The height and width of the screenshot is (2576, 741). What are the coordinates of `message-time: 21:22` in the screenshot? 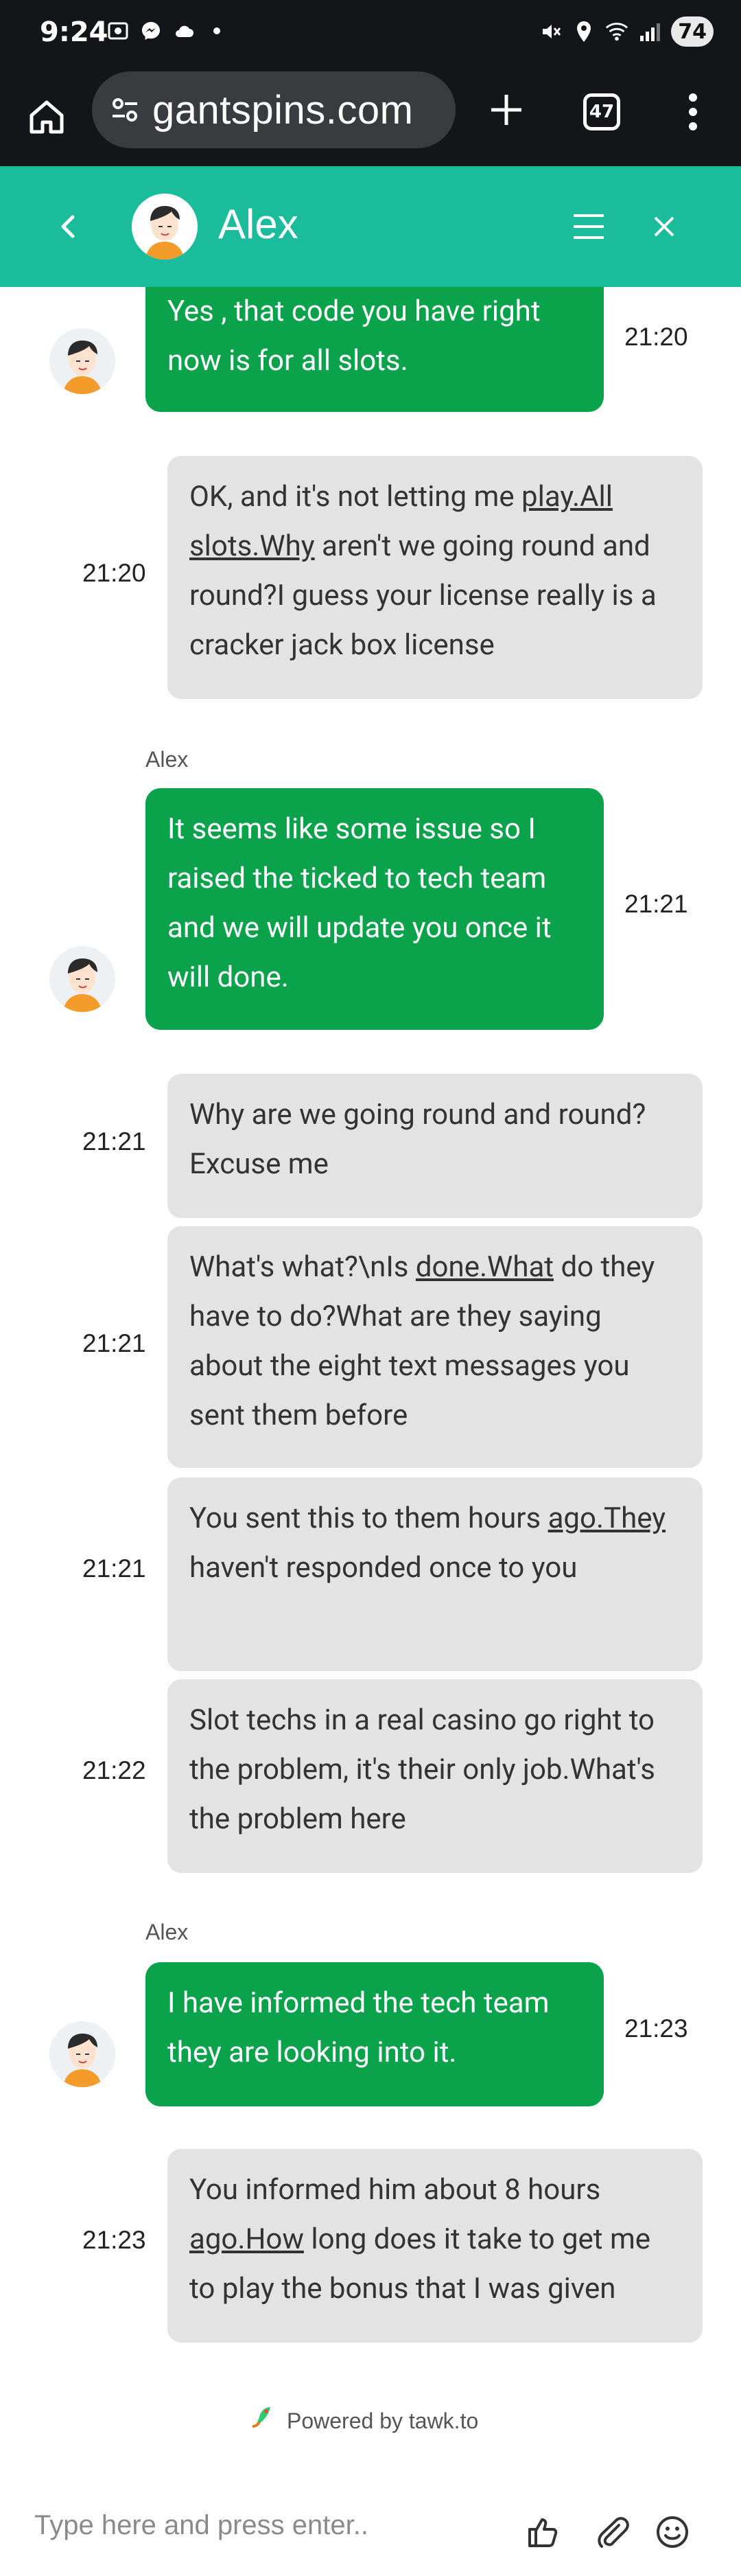 It's located at (114, 1770).